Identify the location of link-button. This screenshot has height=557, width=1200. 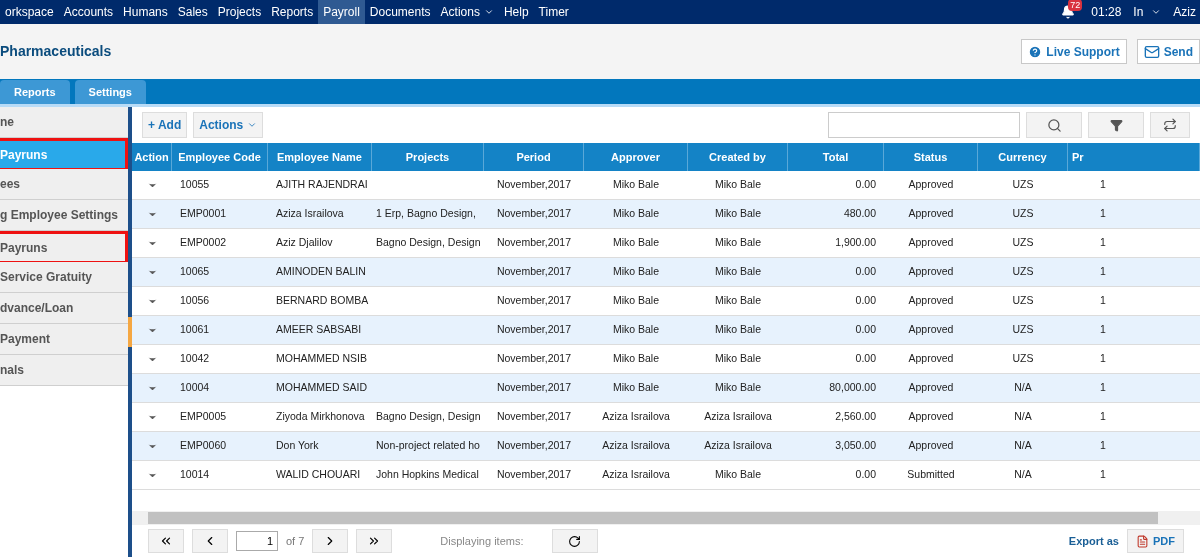
(1170, 125).